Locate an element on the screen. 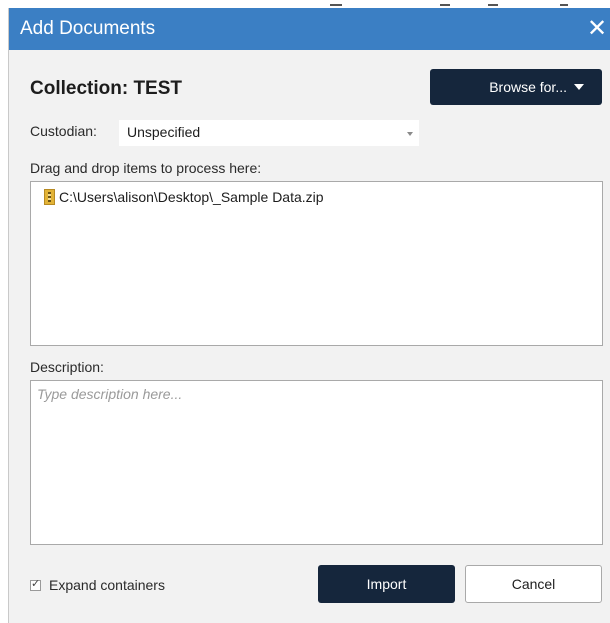 This screenshot has width=610, height=623. file-path: C:\Users\alison\Desktop\_Sample Data.zip is located at coordinates (191, 197).